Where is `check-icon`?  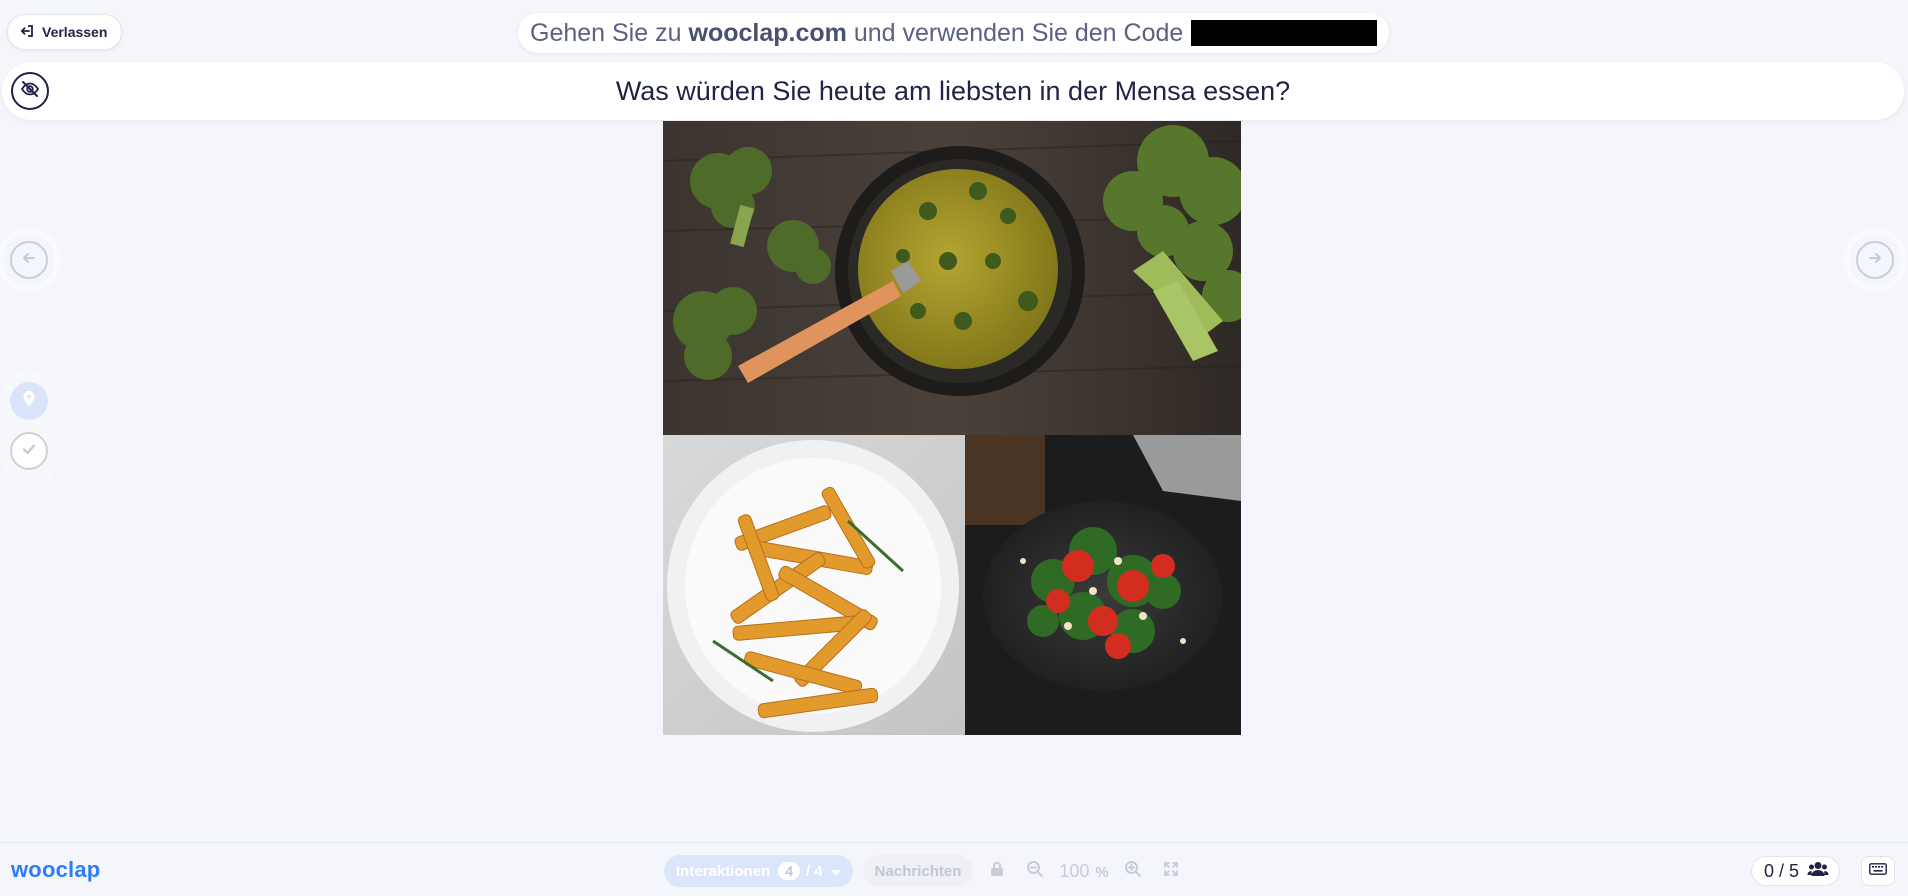 check-icon is located at coordinates (29, 451).